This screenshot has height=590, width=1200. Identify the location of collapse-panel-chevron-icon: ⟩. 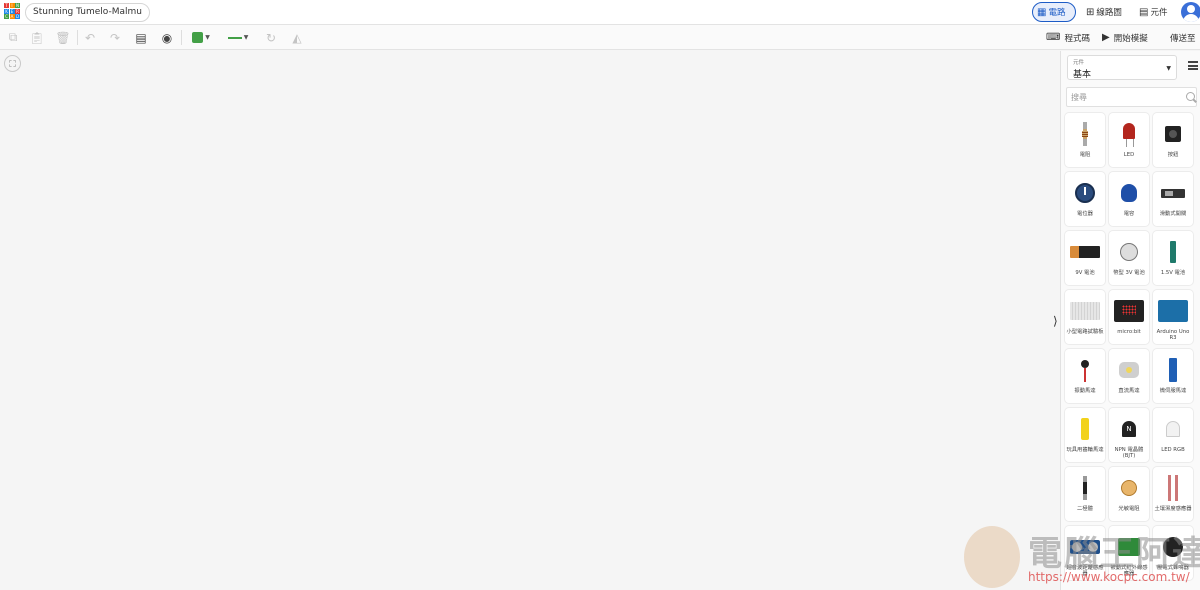
(1055, 321).